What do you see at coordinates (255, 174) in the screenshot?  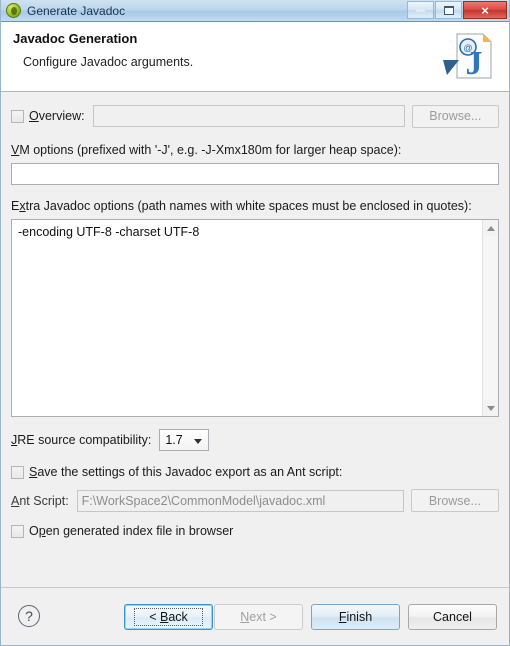 I see `vm-options-input` at bounding box center [255, 174].